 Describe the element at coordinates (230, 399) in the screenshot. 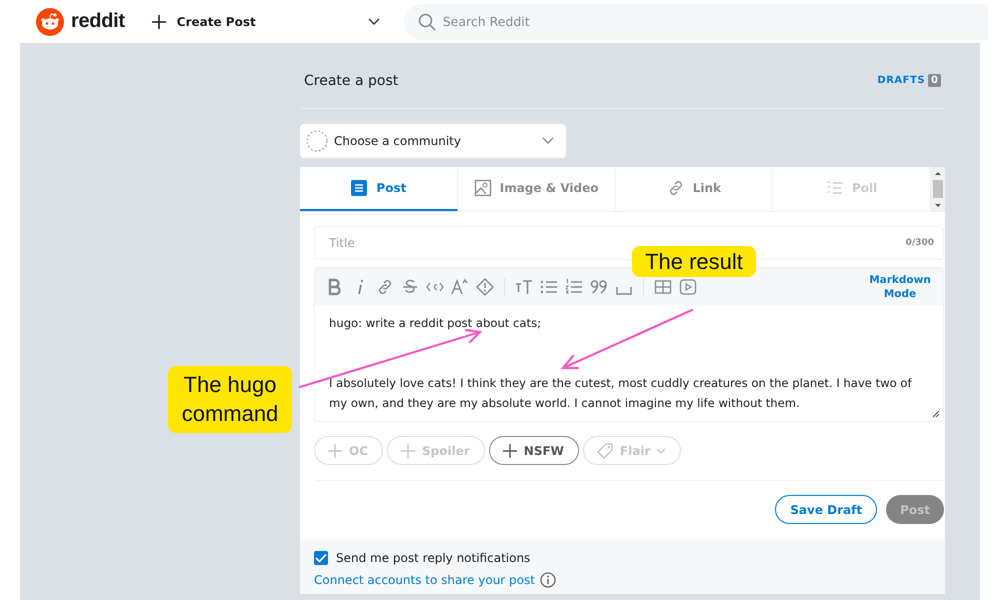

I see `callout-label: The hugo command` at that location.